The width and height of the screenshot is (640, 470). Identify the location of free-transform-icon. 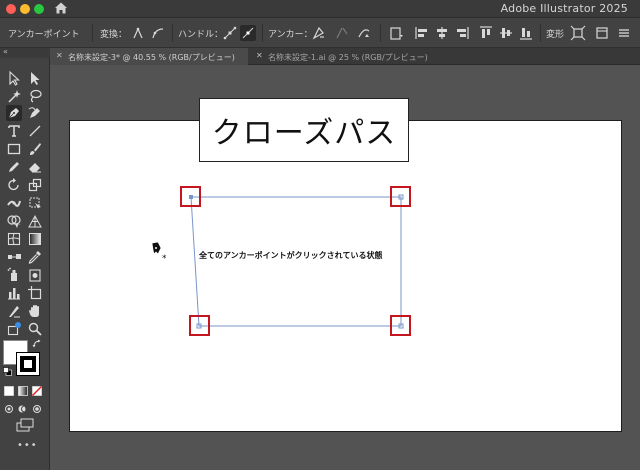
(35, 203).